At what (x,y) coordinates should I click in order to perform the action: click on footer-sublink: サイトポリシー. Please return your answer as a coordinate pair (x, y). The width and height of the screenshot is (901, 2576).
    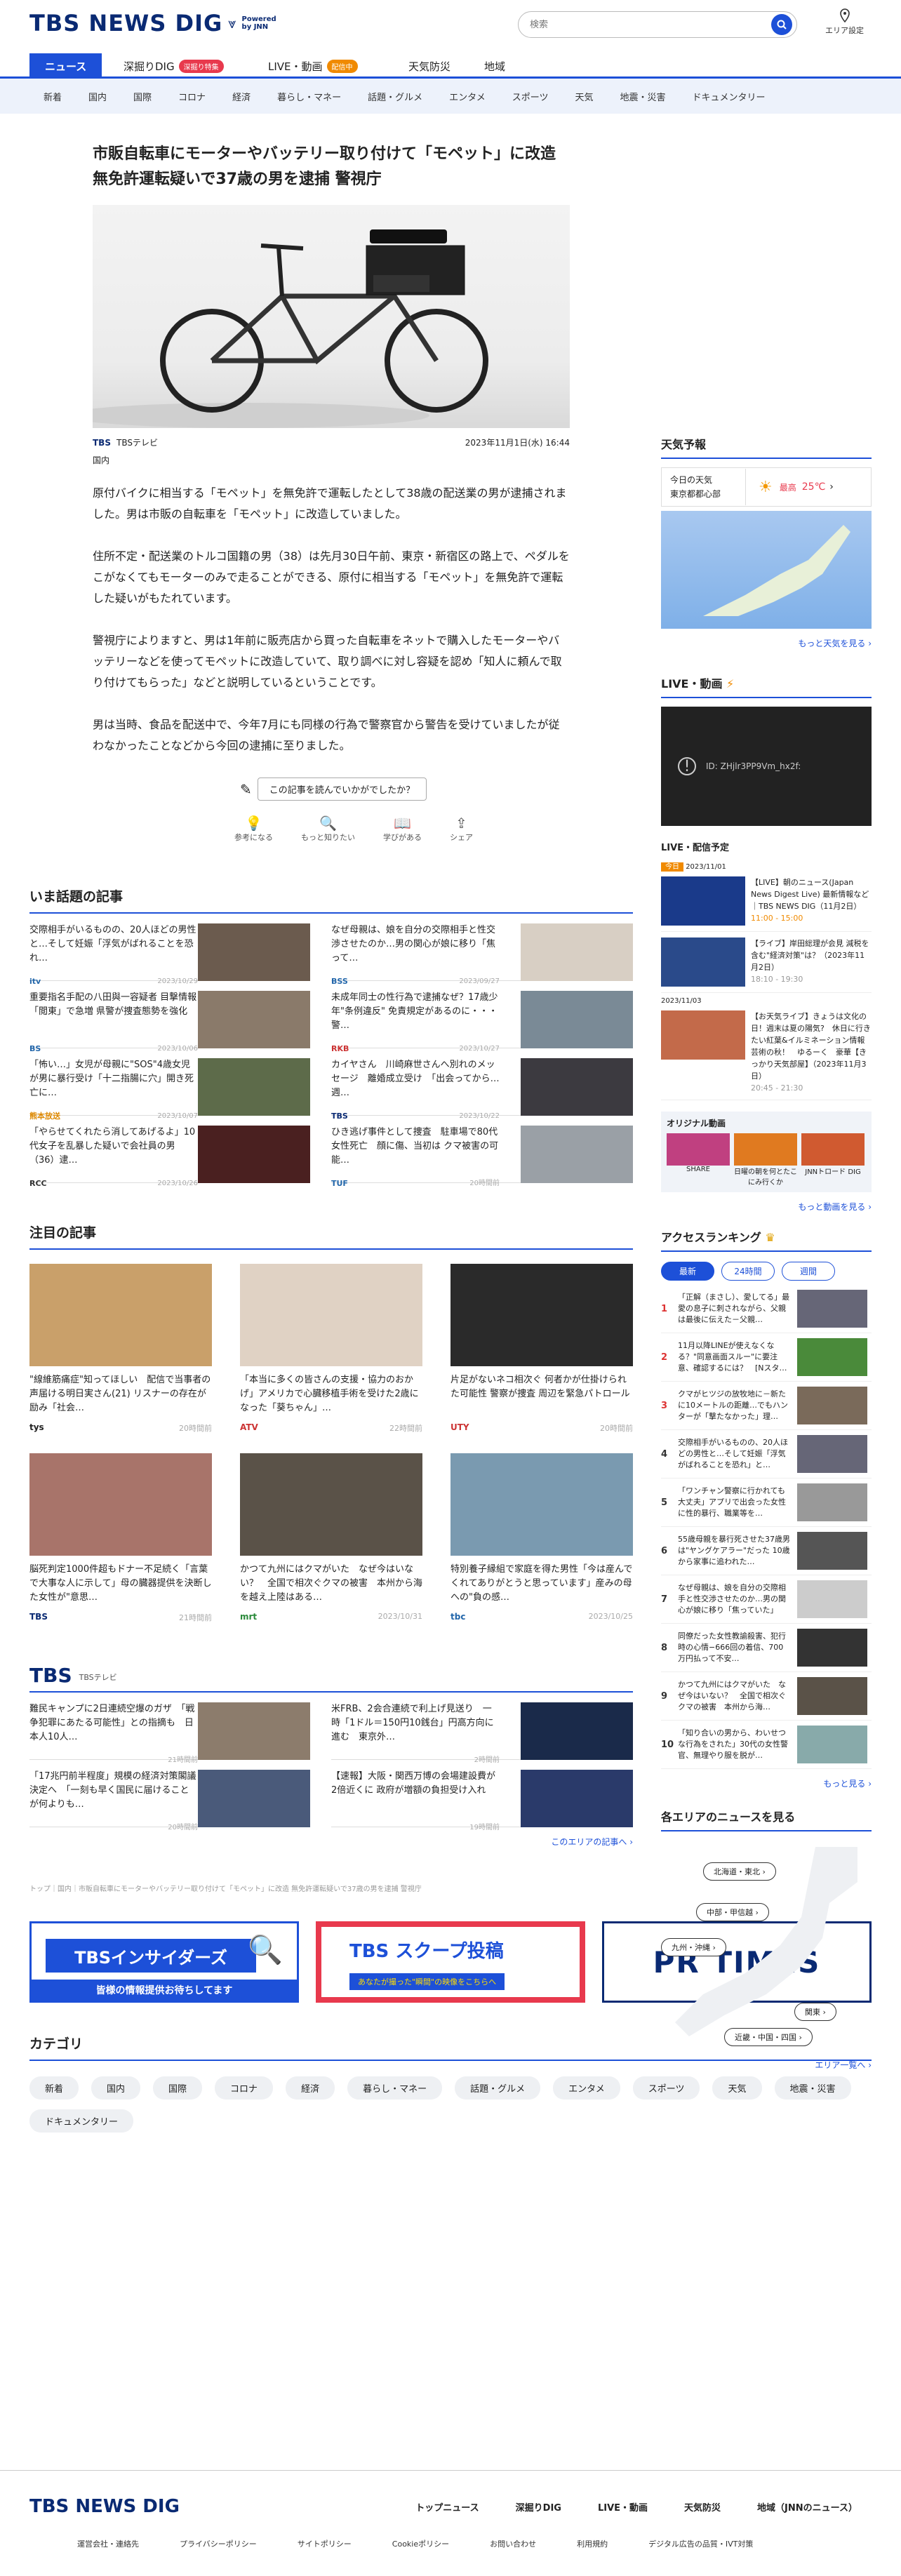
    Looking at the image, I should click on (325, 2543).